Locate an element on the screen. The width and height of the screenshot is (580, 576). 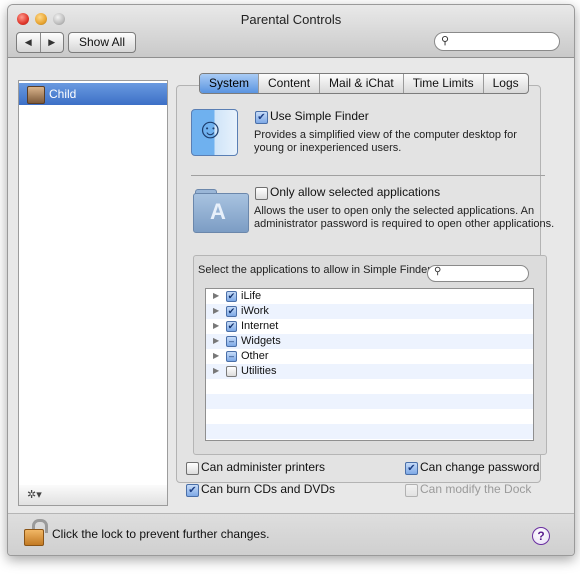
simple-finder-description-2: young or inexperienced users. is located at coordinates (328, 148).